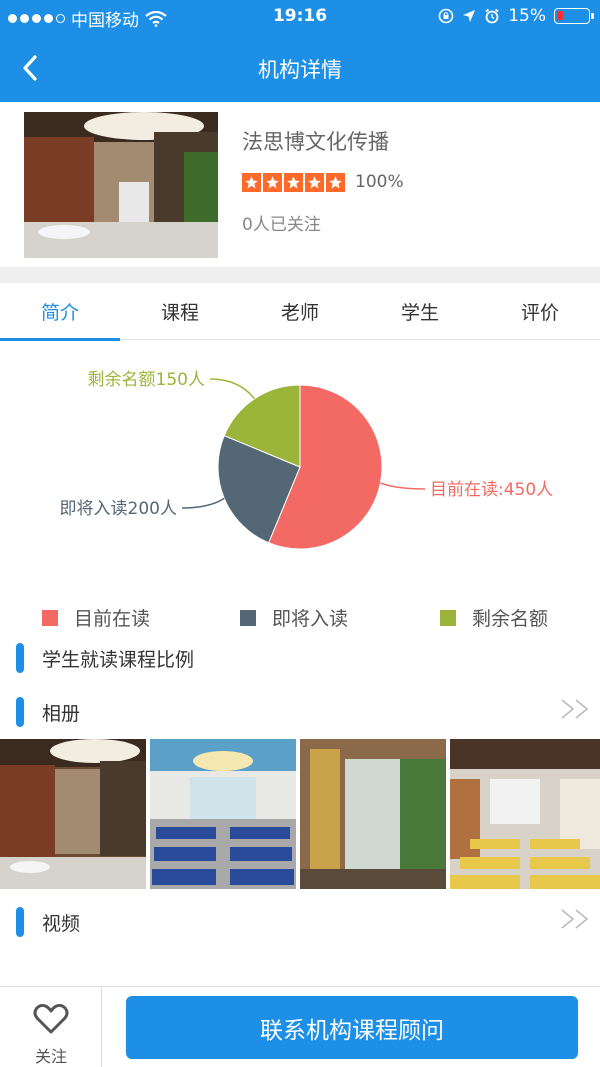  I want to click on section-album: 相册, so click(300, 711).